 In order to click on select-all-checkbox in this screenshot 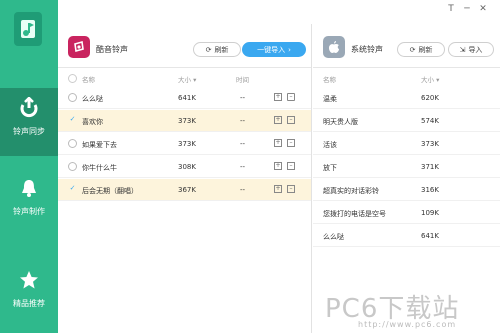, I will do `click(72, 78)`.